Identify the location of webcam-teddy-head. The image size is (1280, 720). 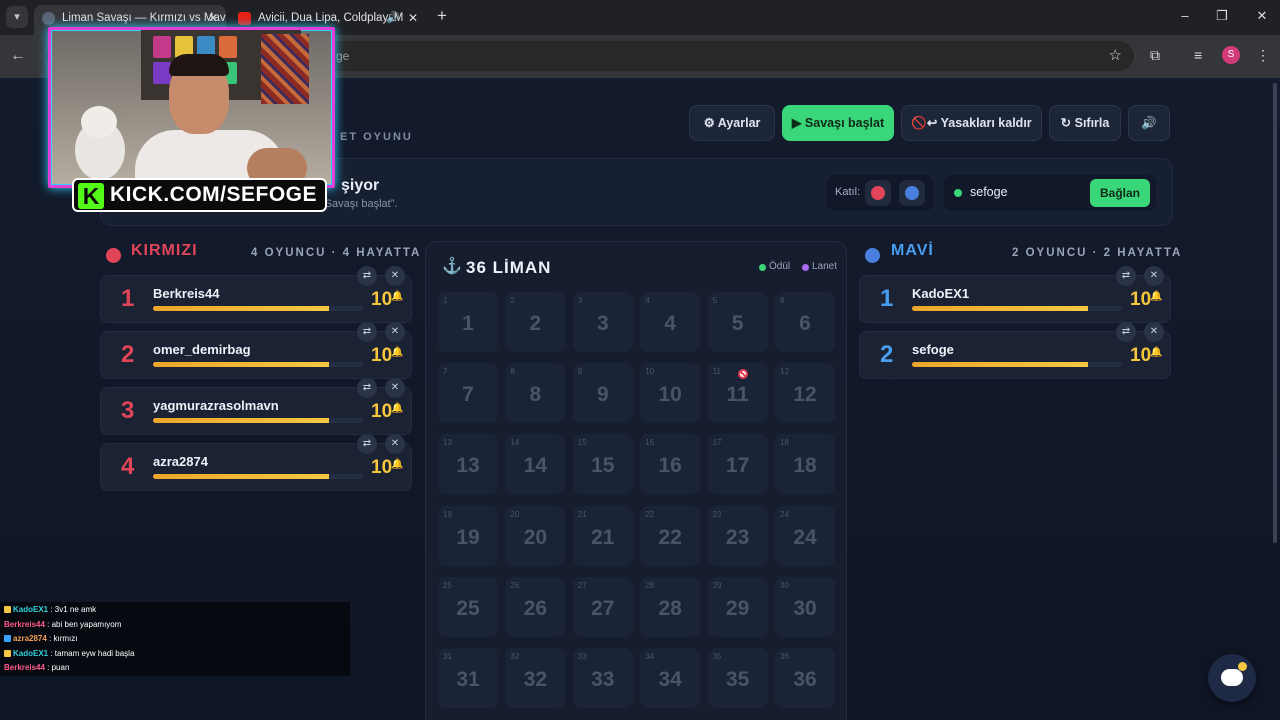
(99, 122).